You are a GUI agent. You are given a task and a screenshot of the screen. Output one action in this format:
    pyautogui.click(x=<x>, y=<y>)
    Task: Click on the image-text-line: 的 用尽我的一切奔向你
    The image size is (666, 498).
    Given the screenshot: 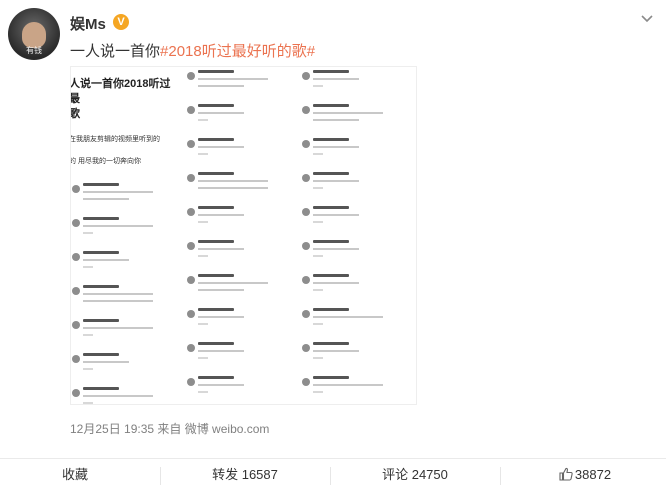 What is the action you would take?
    pyautogui.click(x=106, y=161)
    